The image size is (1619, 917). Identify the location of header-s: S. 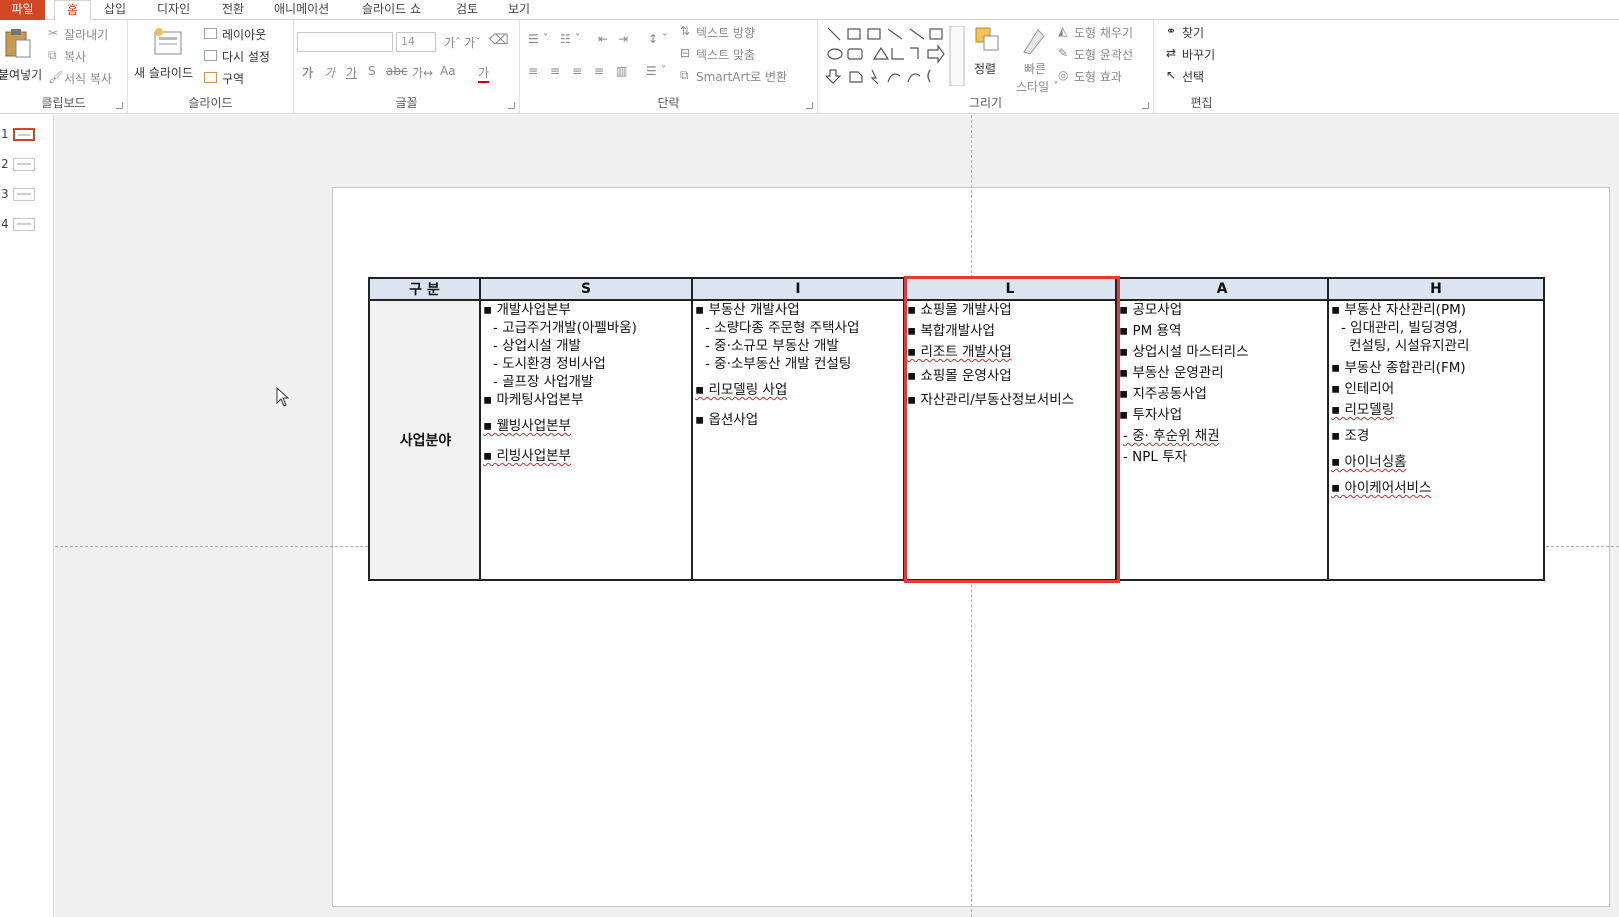
(586, 289).